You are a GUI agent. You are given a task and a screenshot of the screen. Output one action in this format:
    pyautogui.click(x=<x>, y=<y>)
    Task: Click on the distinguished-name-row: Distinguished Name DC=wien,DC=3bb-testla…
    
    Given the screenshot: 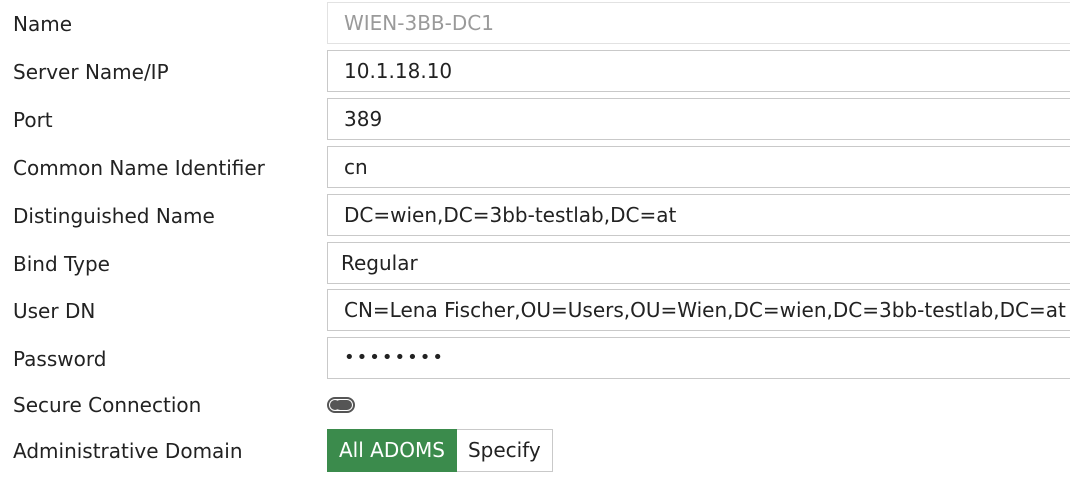 What is the action you would take?
    pyautogui.click(x=535, y=216)
    